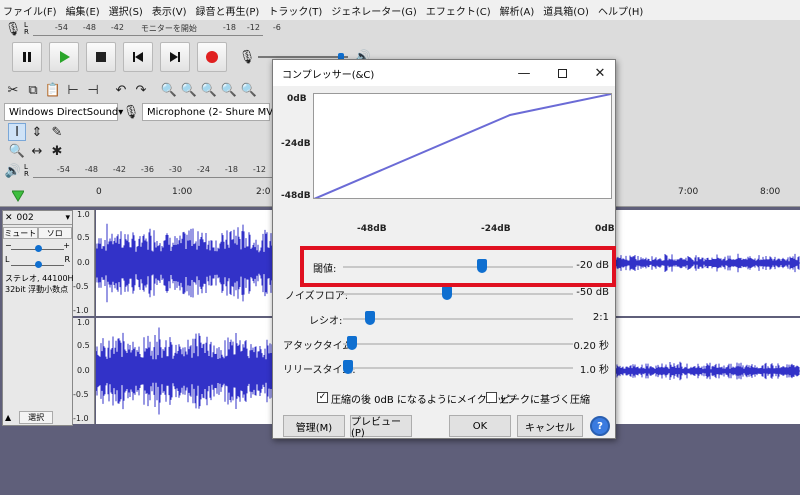 The height and width of the screenshot is (495, 800). What do you see at coordinates (381, 427) in the screenshot?
I see `preview-button: プレビュー(P)` at bounding box center [381, 427].